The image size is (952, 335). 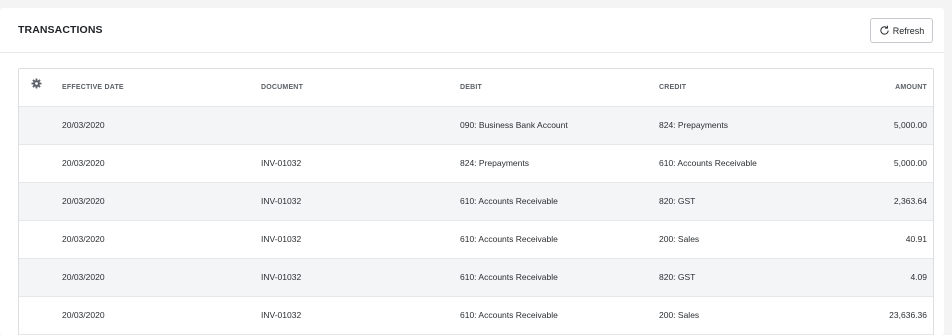 I want to click on column-header-debit: DEBIT, so click(x=471, y=87).